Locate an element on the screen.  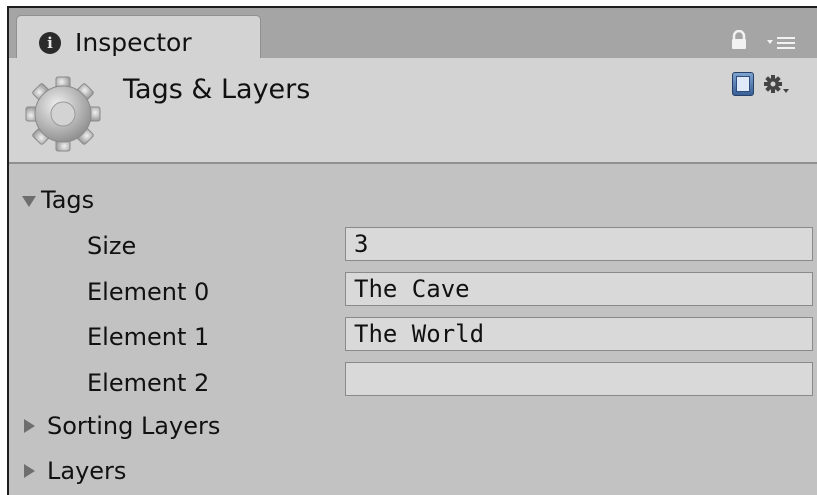
settings-gear-icon is located at coordinates (777, 85).